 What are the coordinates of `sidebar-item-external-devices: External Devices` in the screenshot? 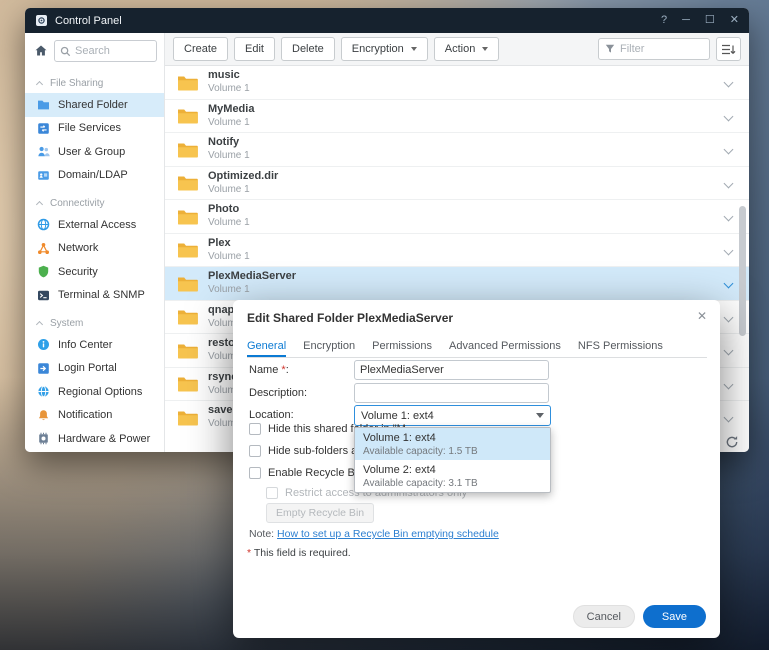 It's located at (94, 452).